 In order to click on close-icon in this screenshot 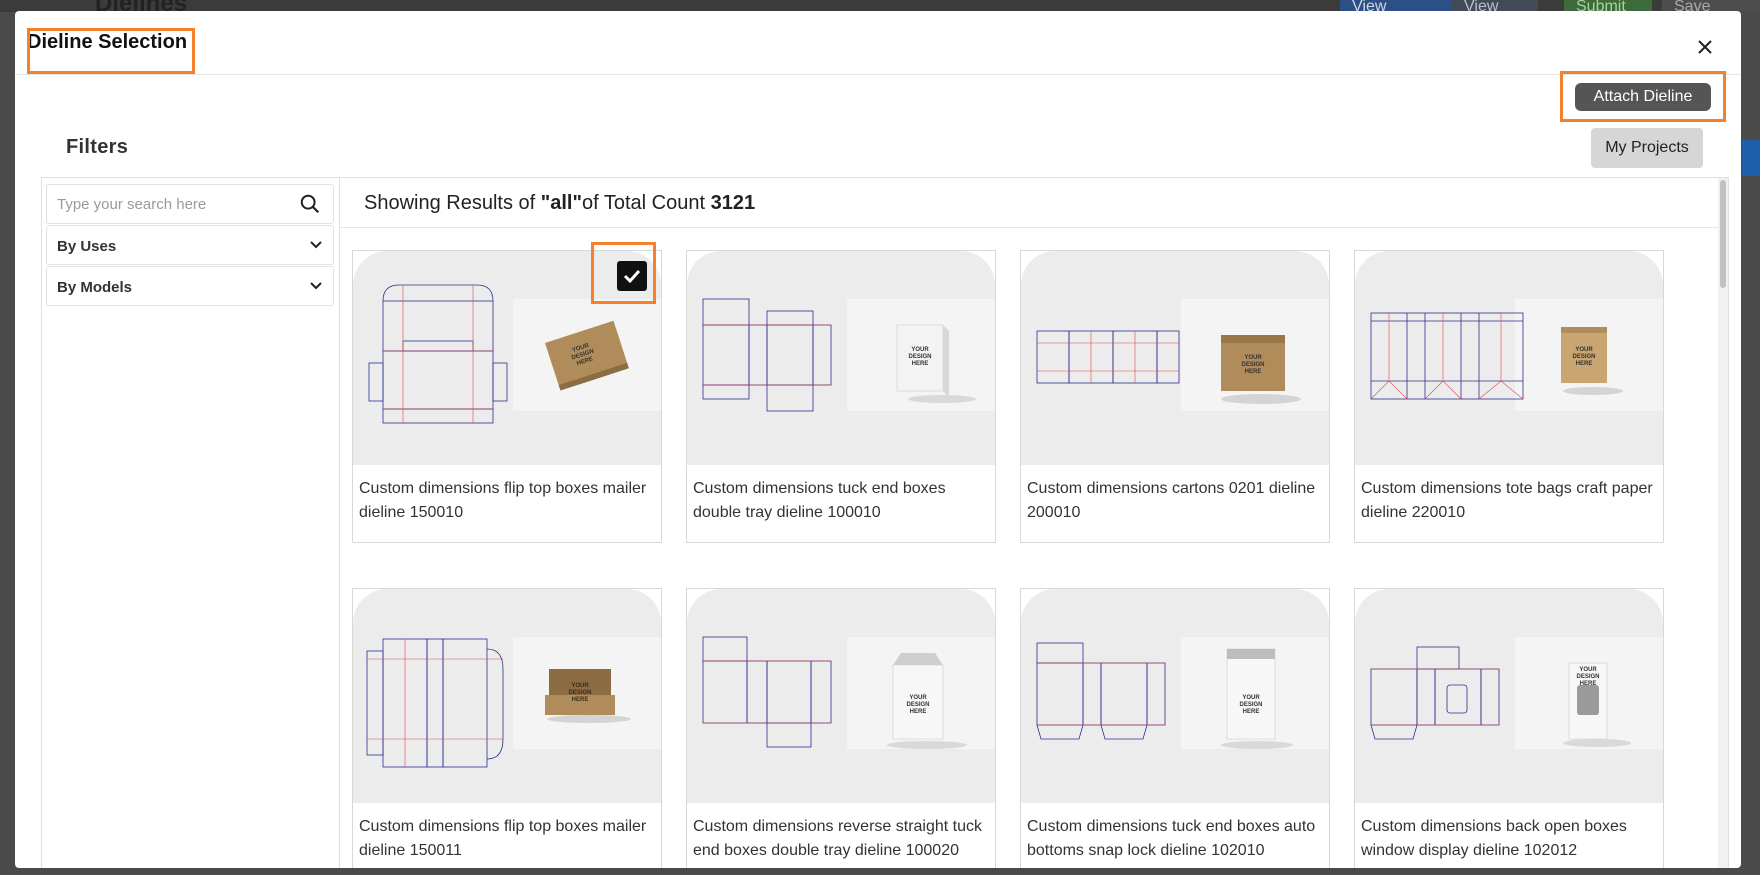, I will do `click(1705, 47)`.